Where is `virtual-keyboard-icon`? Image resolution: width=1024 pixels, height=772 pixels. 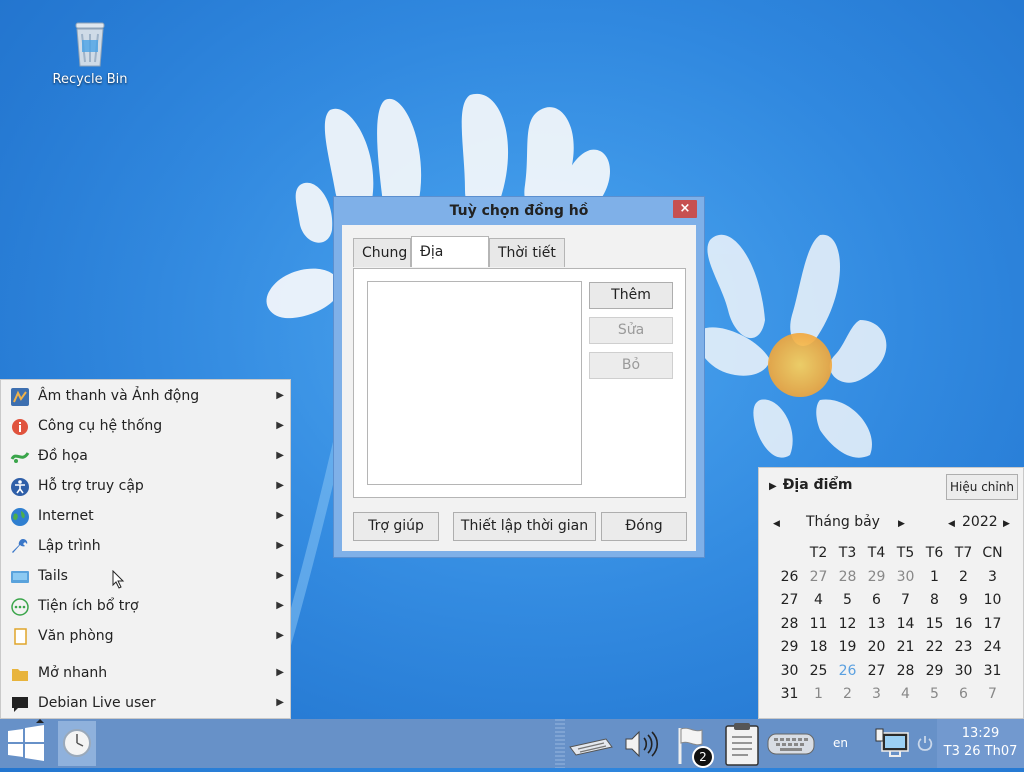 virtual-keyboard-icon is located at coordinates (791, 744).